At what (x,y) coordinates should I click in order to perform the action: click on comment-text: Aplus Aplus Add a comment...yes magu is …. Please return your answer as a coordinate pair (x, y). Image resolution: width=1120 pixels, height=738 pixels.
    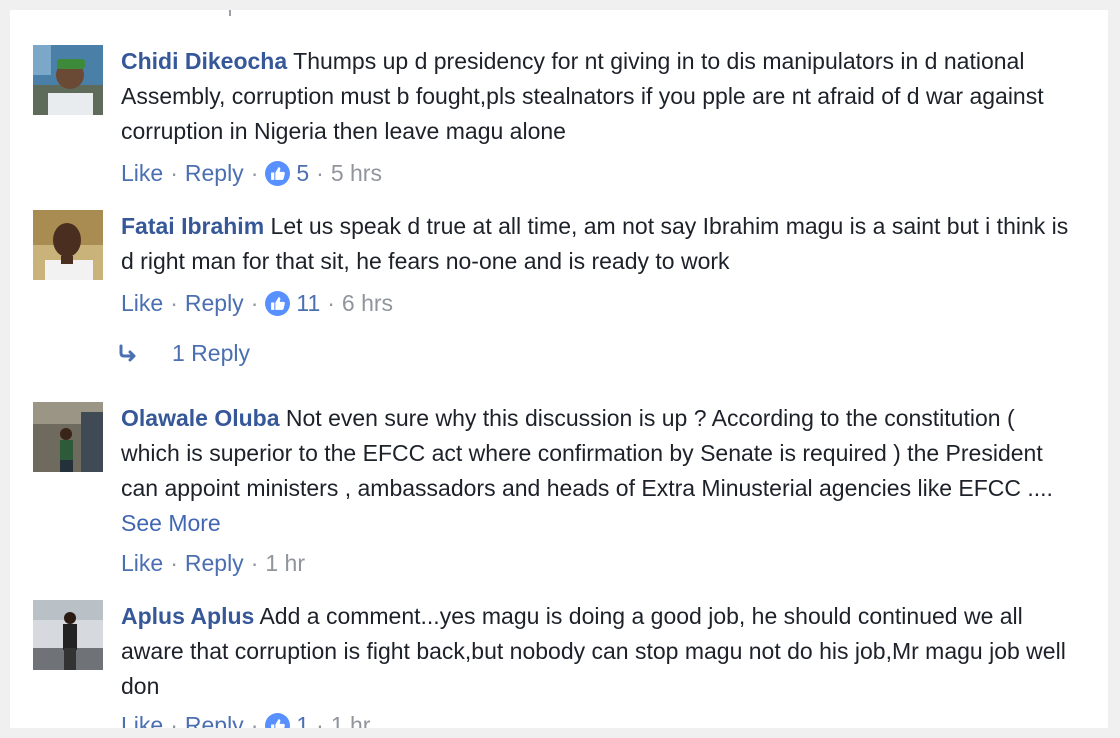
    Looking at the image, I should click on (596, 651).